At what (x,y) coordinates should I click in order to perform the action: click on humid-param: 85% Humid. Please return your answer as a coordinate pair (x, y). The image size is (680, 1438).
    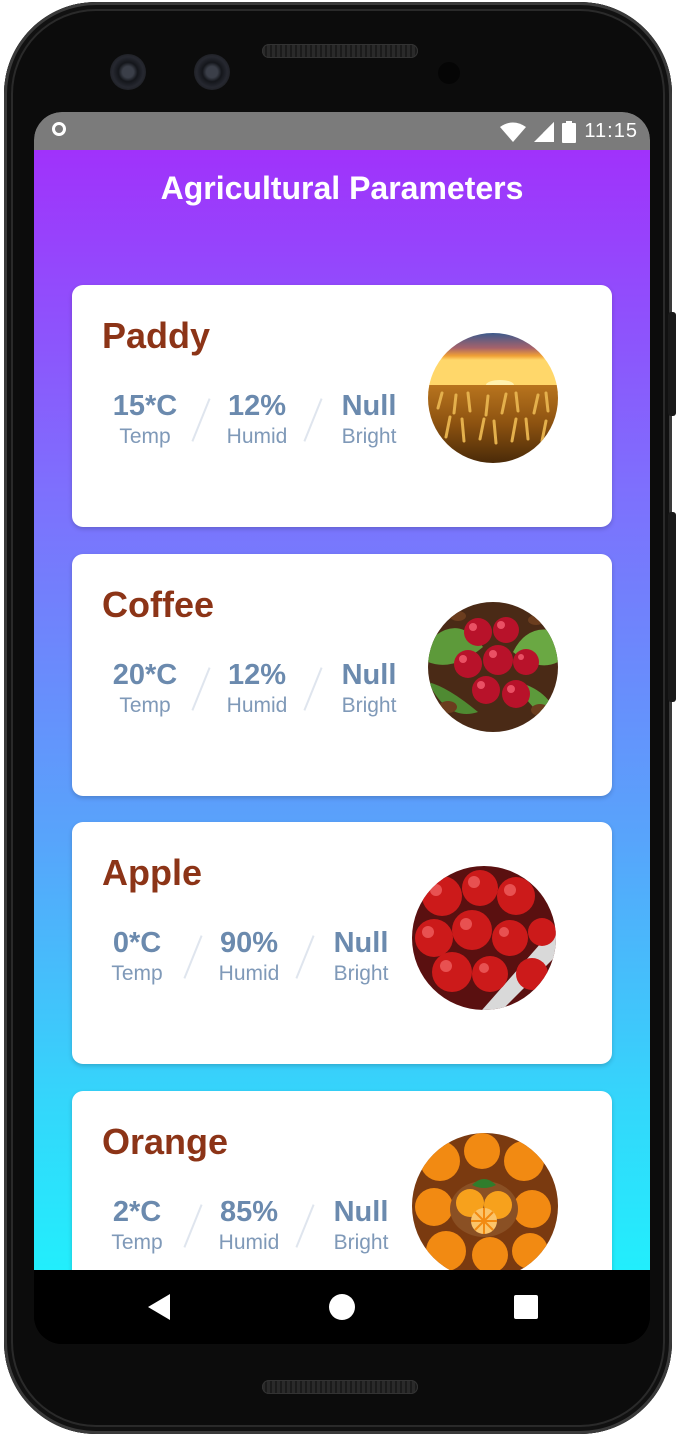
    Looking at the image, I should click on (249, 1226).